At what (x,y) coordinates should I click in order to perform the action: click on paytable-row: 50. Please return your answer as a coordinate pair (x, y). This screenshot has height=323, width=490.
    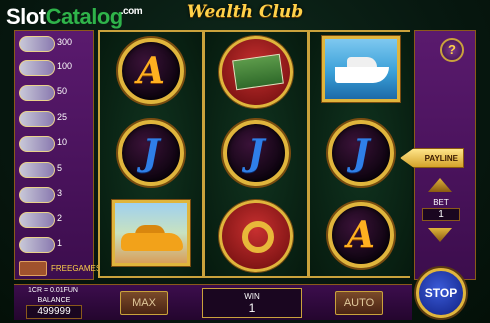
    Looking at the image, I should click on (55, 93).